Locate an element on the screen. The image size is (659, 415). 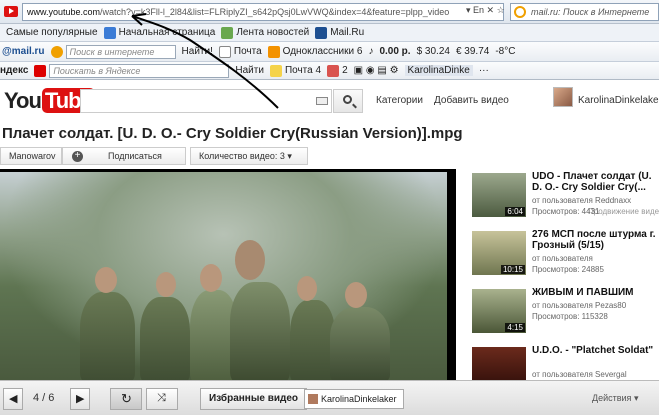
yandex-label: ндекс is located at coordinates (14, 70).